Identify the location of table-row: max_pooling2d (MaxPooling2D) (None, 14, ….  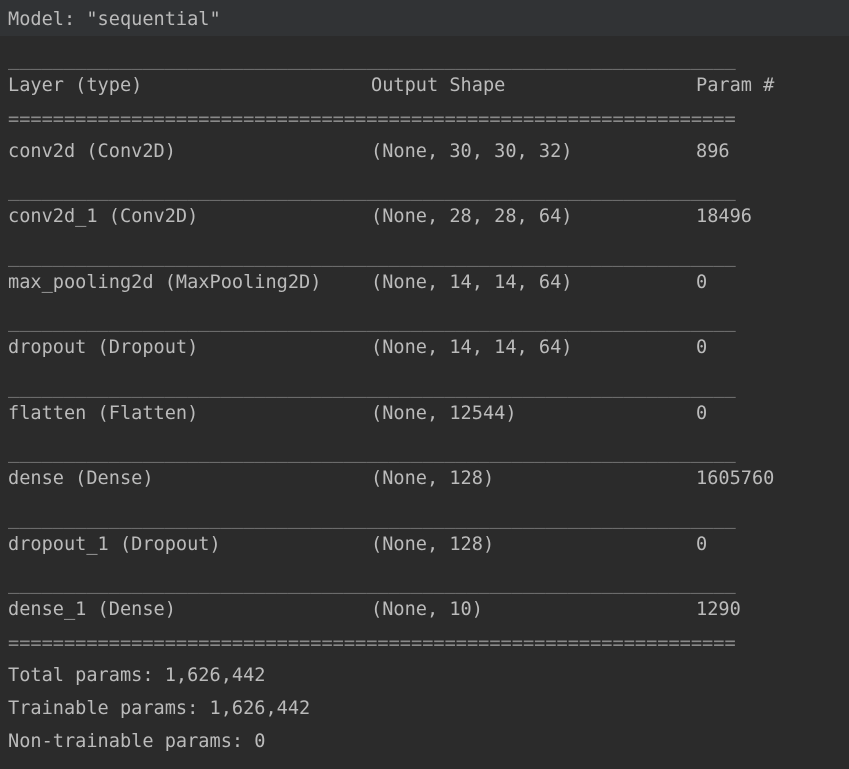
(357, 282).